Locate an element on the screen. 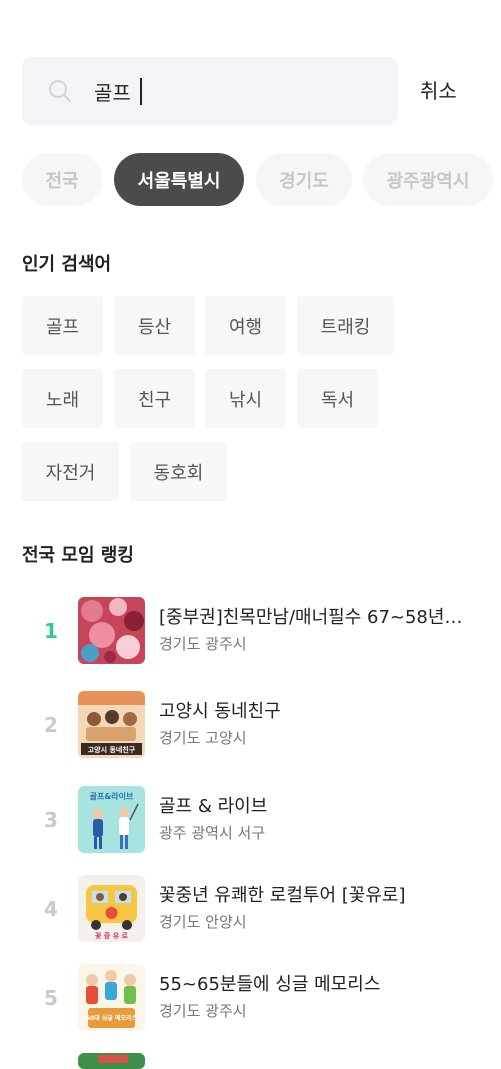  ranking-item-title: 55~65분들에 싱글 메모리스 is located at coordinates (270, 984).